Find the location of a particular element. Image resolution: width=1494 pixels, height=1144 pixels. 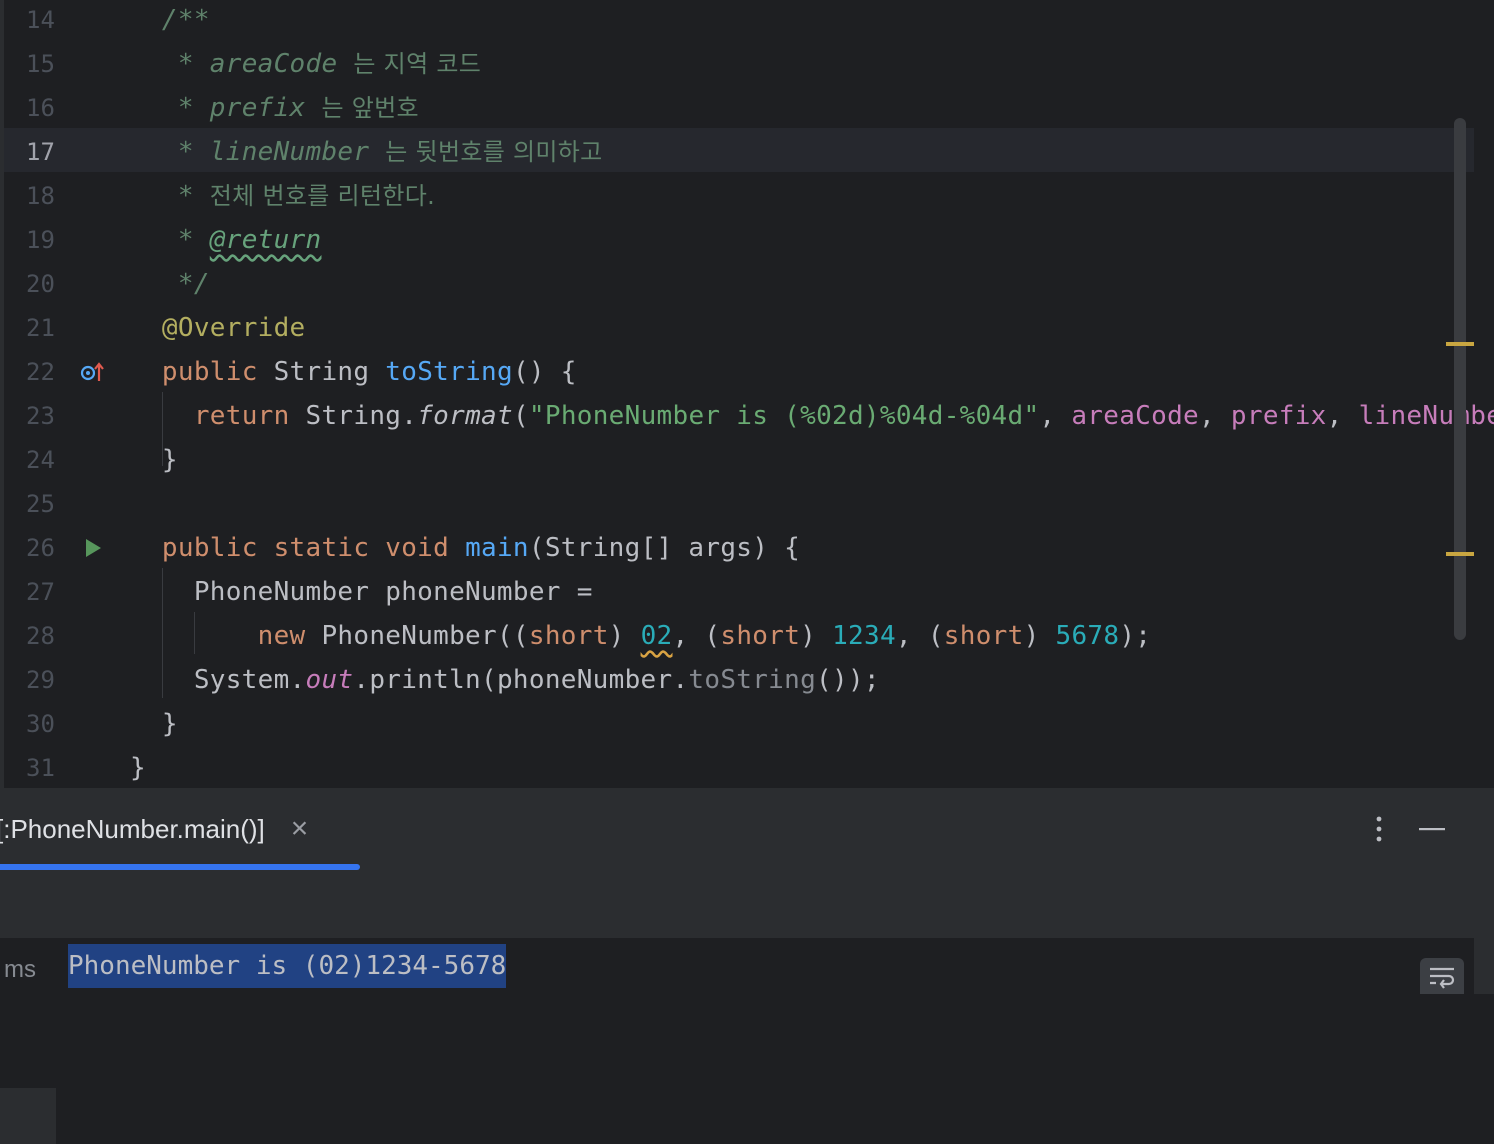

code-token: 는 뒷번호를 의미하고 is located at coordinates (494, 152).